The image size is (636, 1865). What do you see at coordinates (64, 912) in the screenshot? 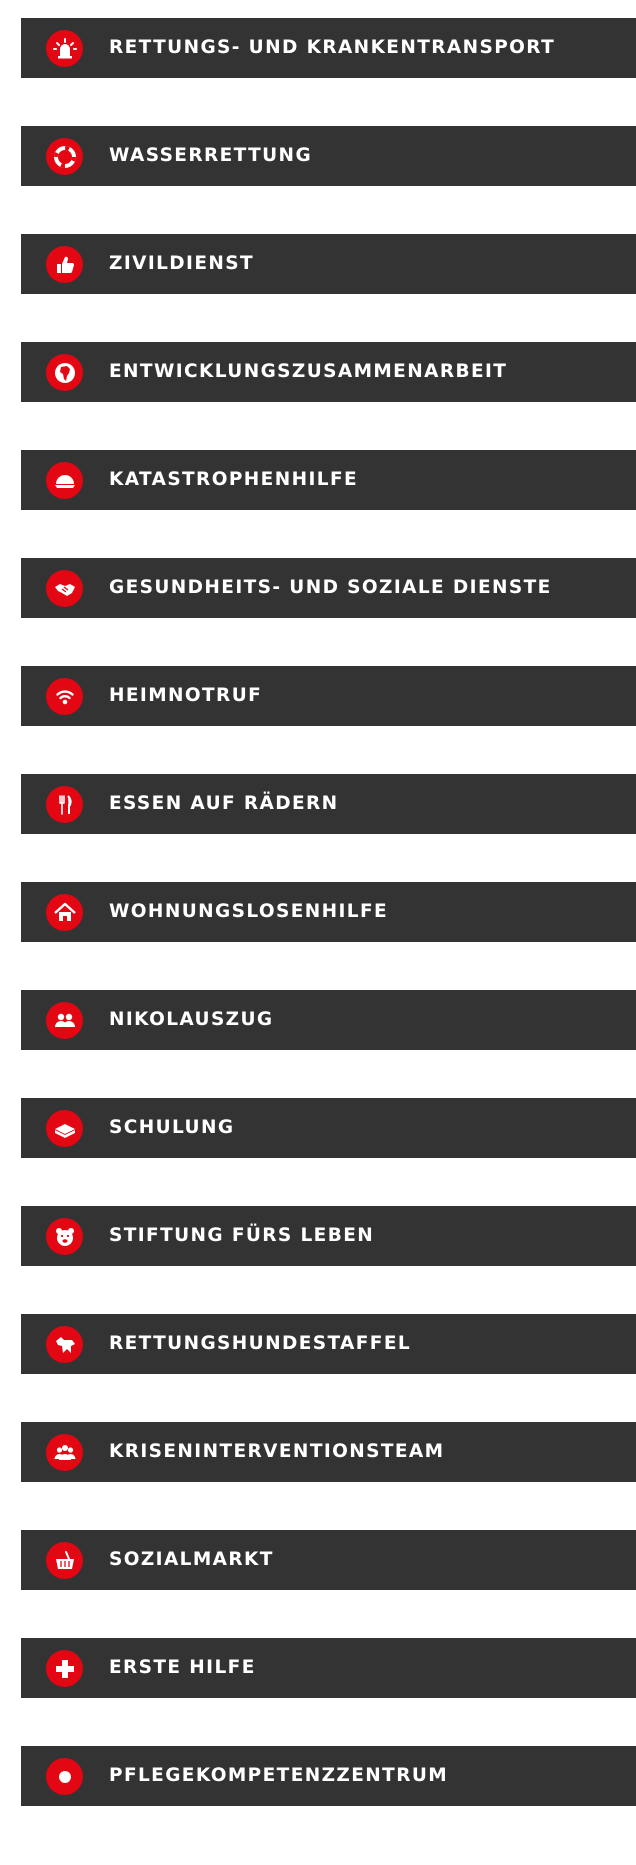
I see `house-icon` at bounding box center [64, 912].